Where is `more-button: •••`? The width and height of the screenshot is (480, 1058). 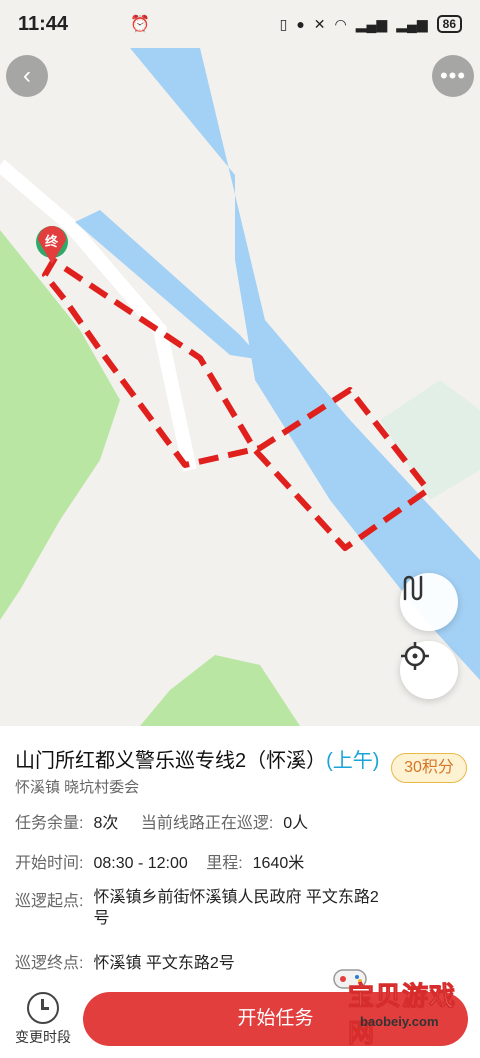
more-button: ••• is located at coordinates (453, 76).